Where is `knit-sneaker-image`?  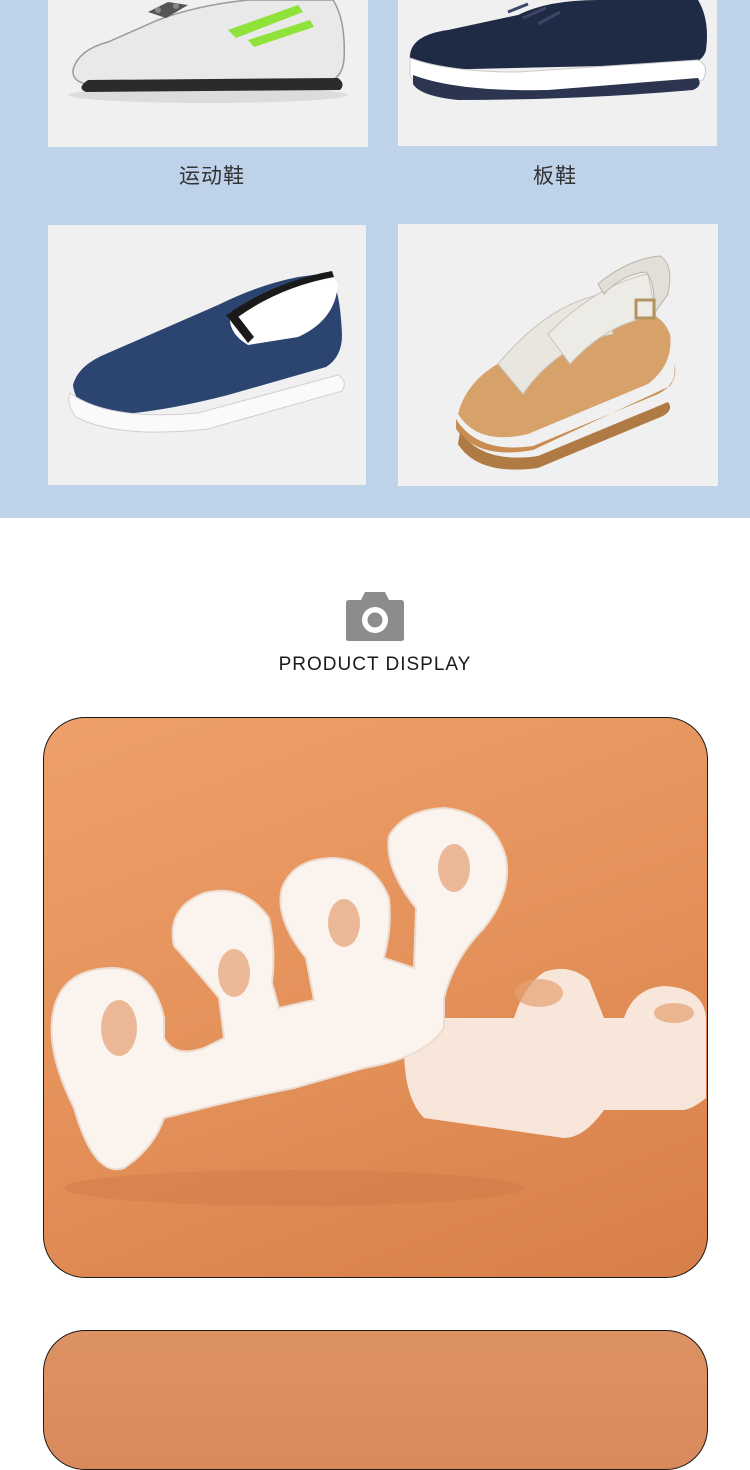 knit-sneaker-image is located at coordinates (557, 73).